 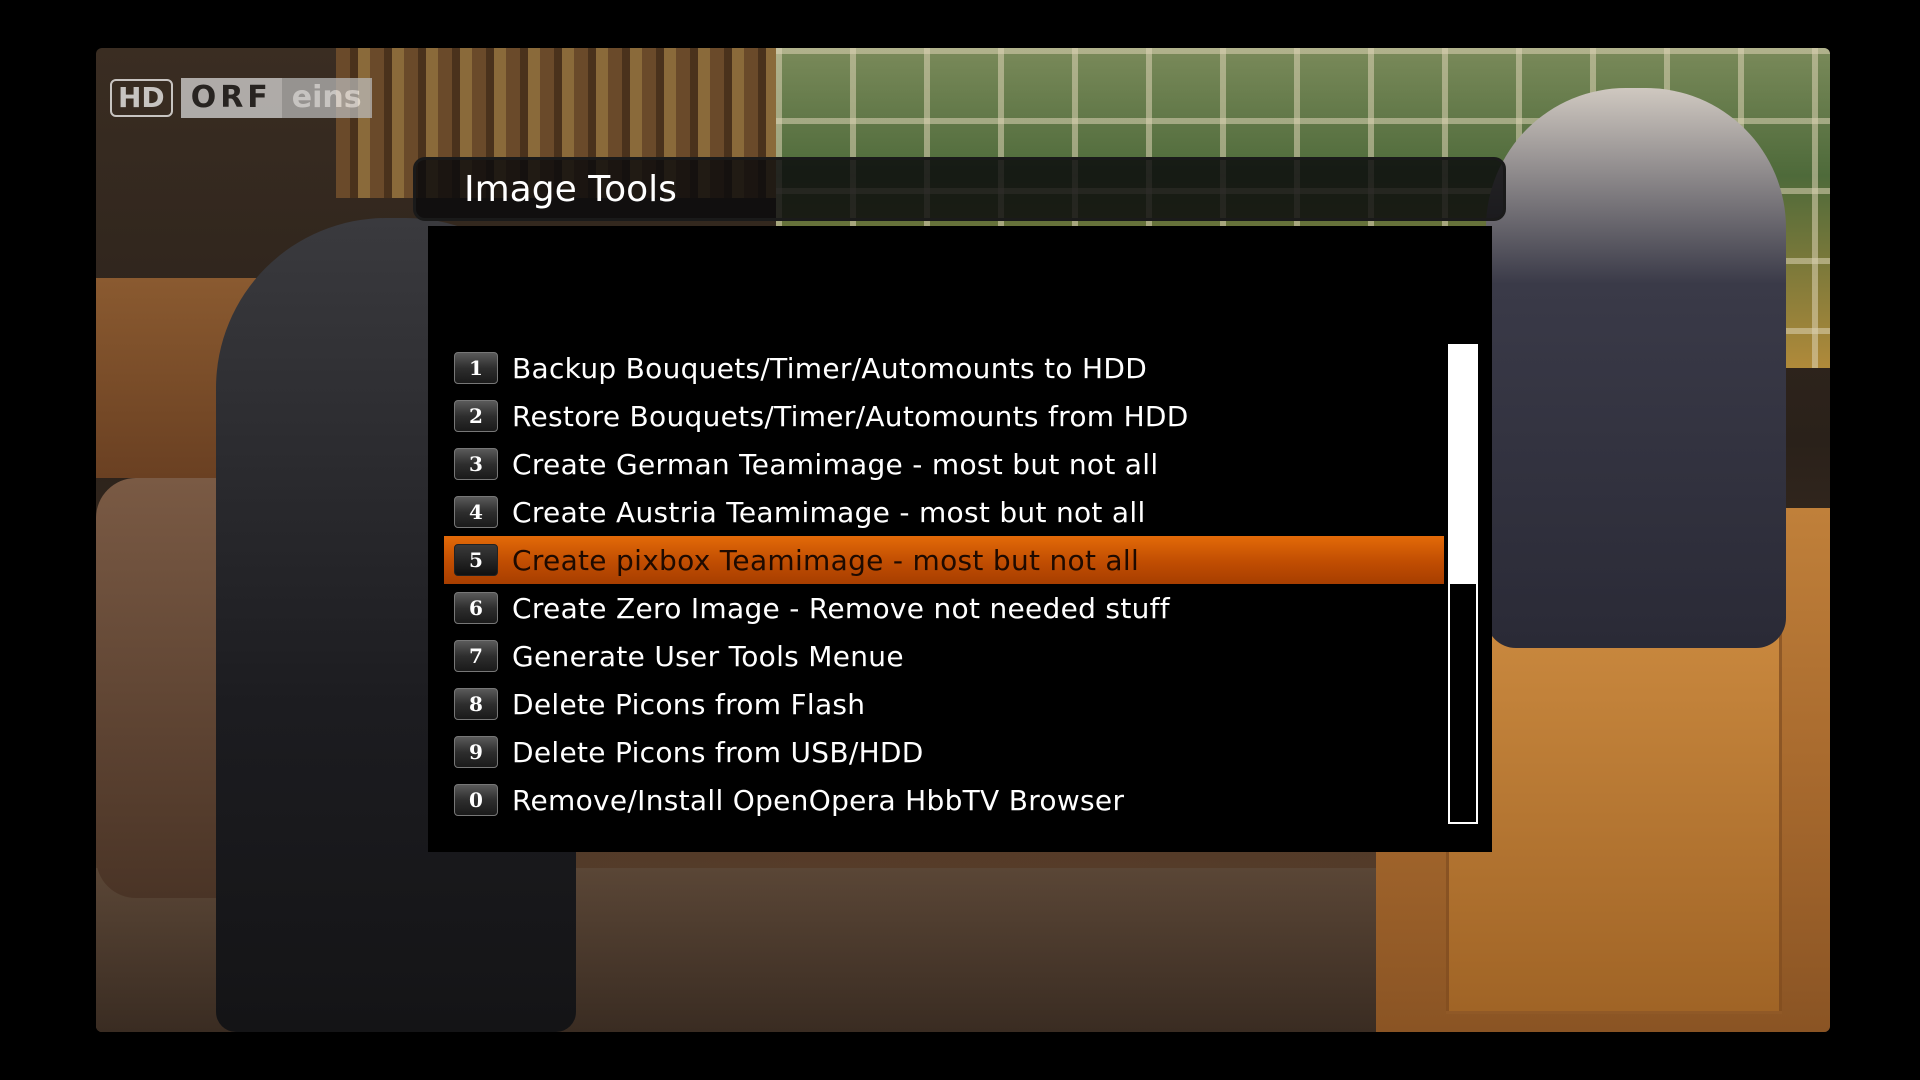 What do you see at coordinates (708, 656) in the screenshot?
I see `menu-item-label: Generate User Tools Menue` at bounding box center [708, 656].